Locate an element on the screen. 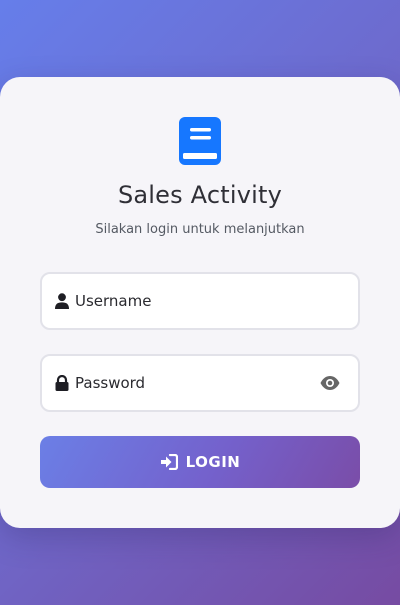 The width and height of the screenshot is (400, 605). sign-in-icon is located at coordinates (169, 462).